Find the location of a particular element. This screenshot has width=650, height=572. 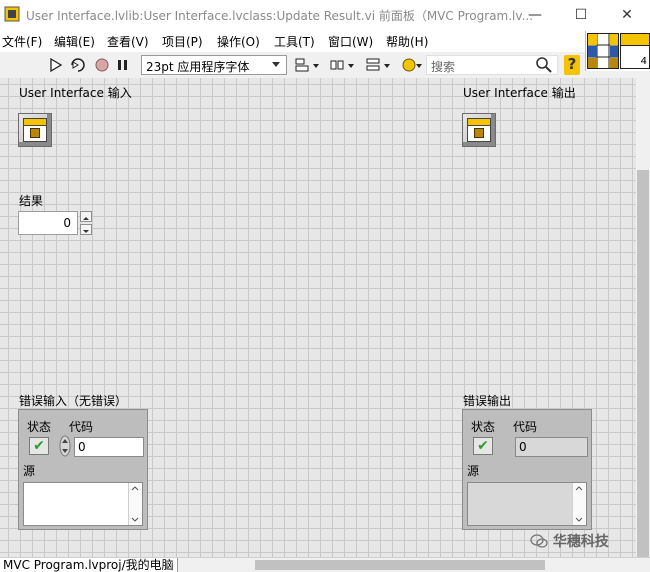

abort-icon is located at coordinates (102, 65).